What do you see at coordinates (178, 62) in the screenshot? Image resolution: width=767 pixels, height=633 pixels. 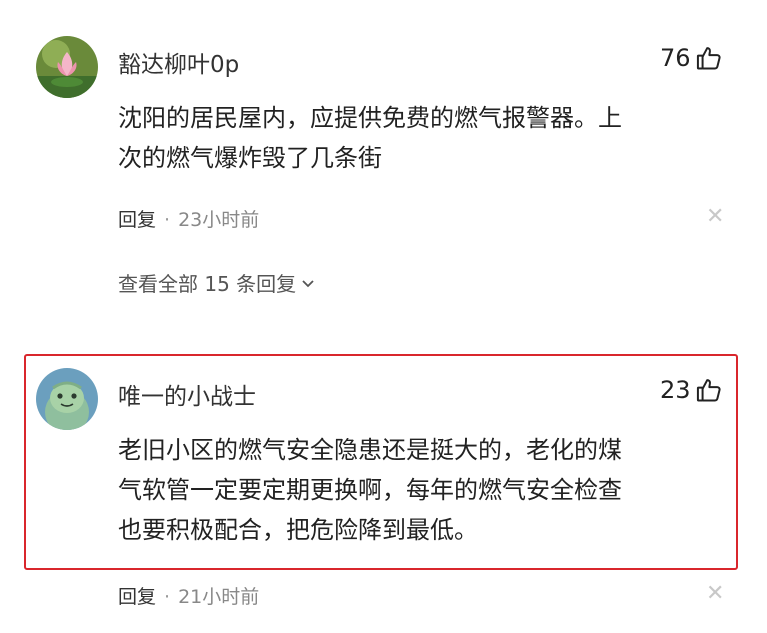 I see `username: 豁达柳叶0p` at bounding box center [178, 62].